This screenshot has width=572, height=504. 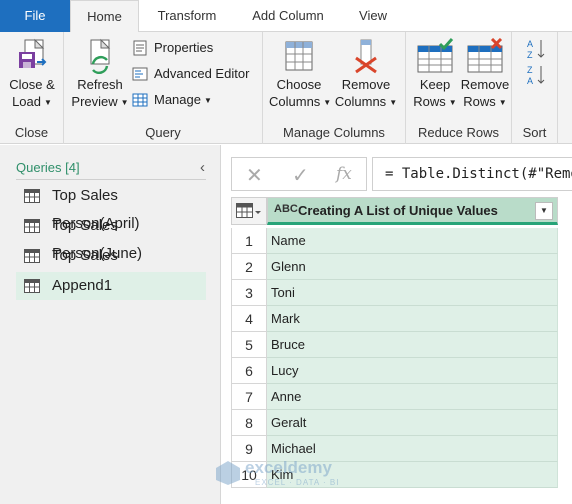 What do you see at coordinates (177, 99) in the screenshot?
I see `manage-label: Manage` at bounding box center [177, 99].